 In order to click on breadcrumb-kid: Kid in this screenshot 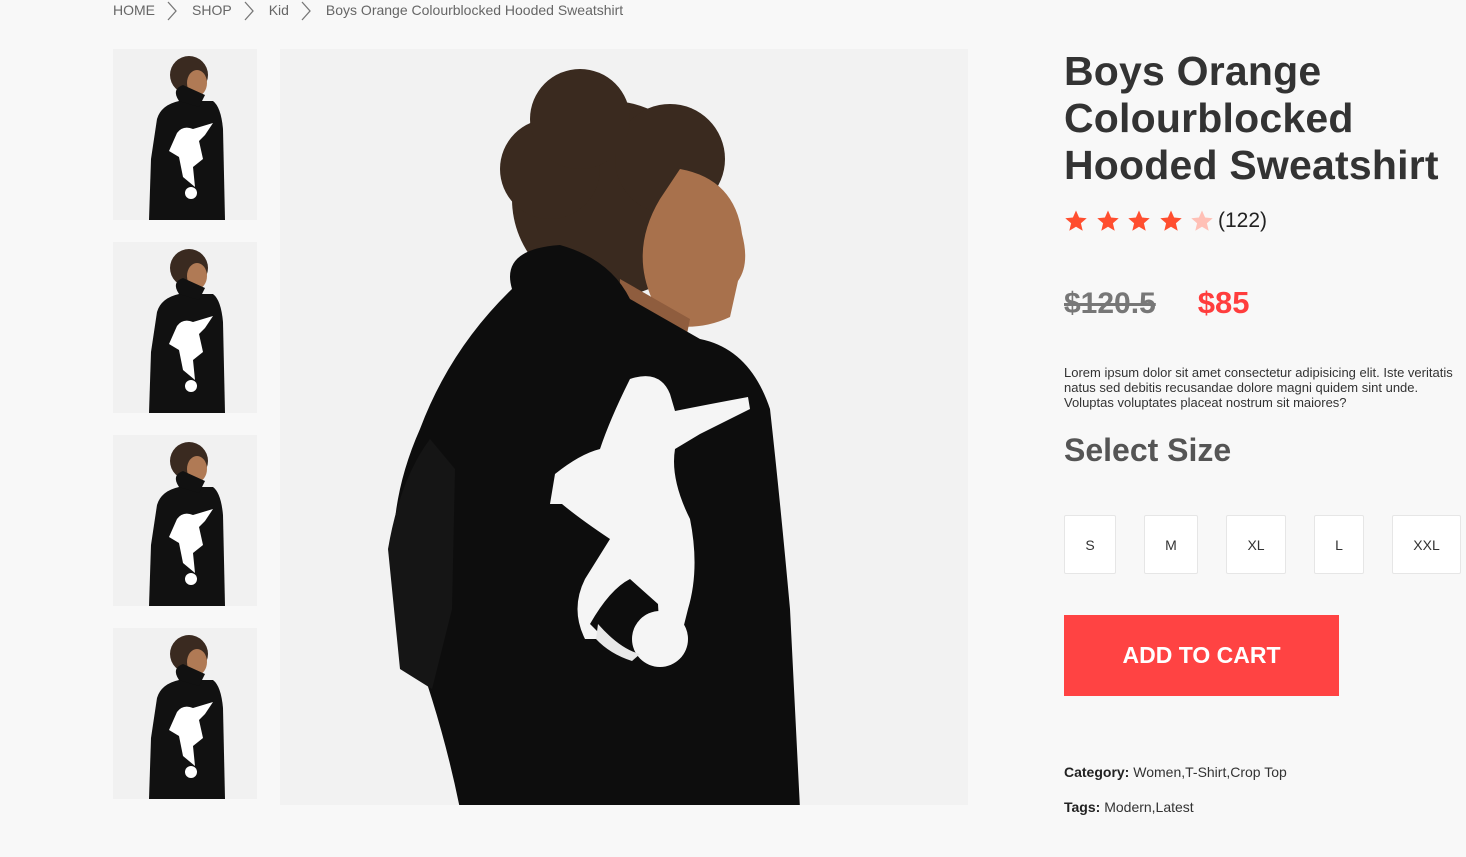, I will do `click(279, 10)`.